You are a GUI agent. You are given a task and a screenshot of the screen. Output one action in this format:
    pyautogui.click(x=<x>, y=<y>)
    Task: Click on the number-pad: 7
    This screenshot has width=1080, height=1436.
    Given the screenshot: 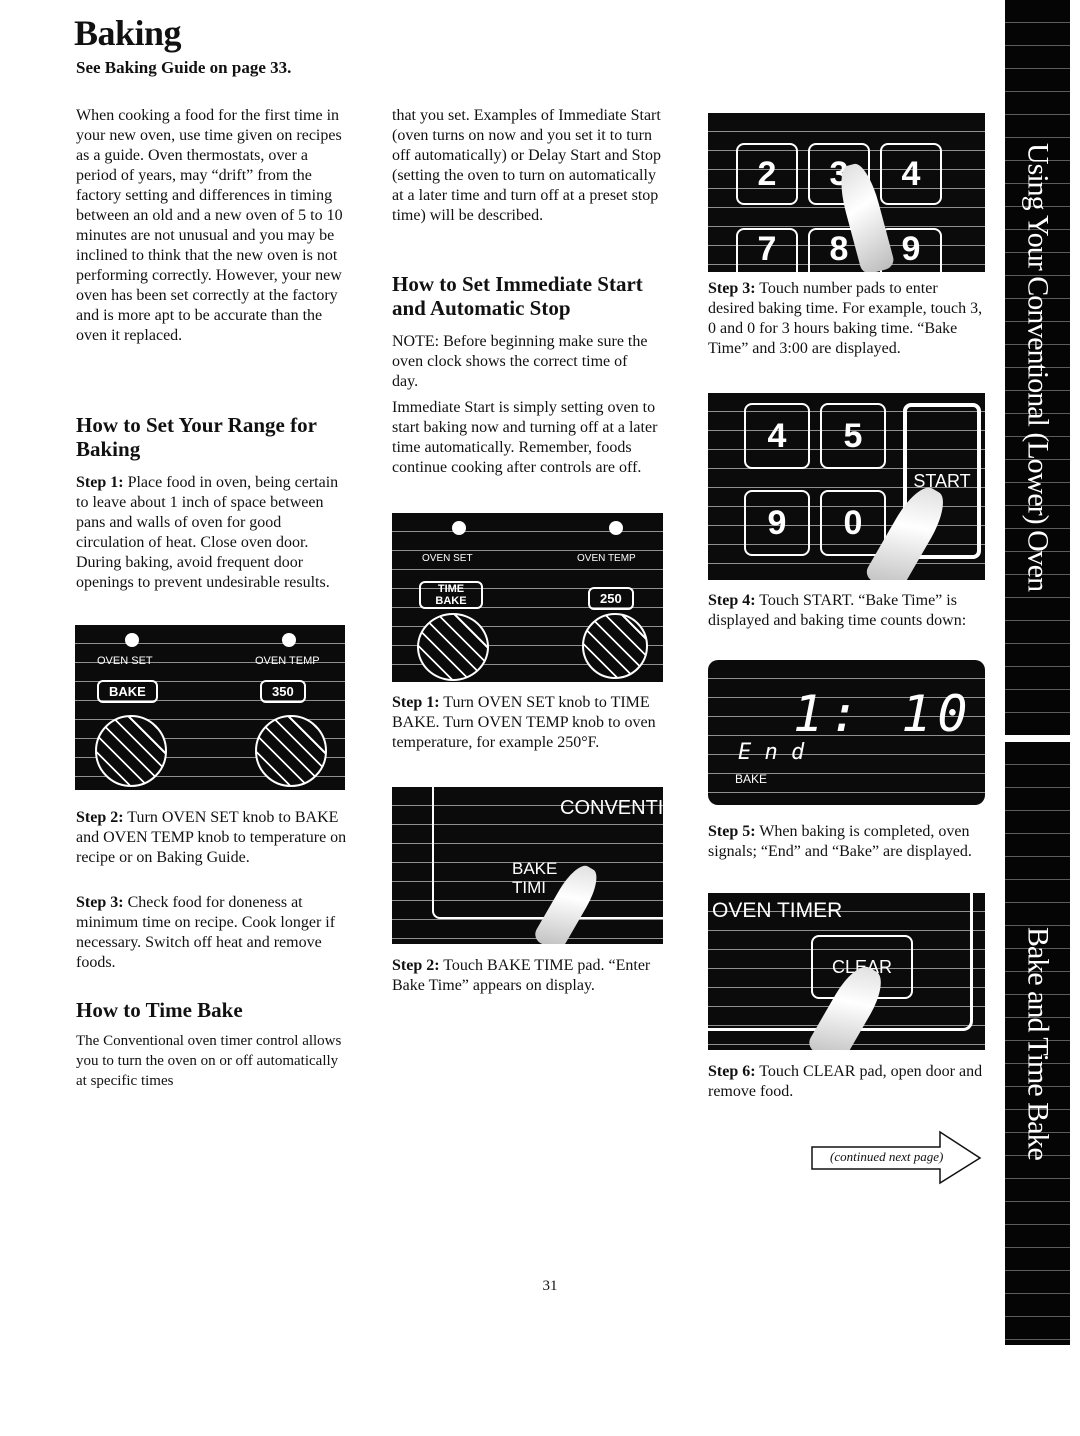 What is the action you would take?
    pyautogui.click(x=767, y=250)
    